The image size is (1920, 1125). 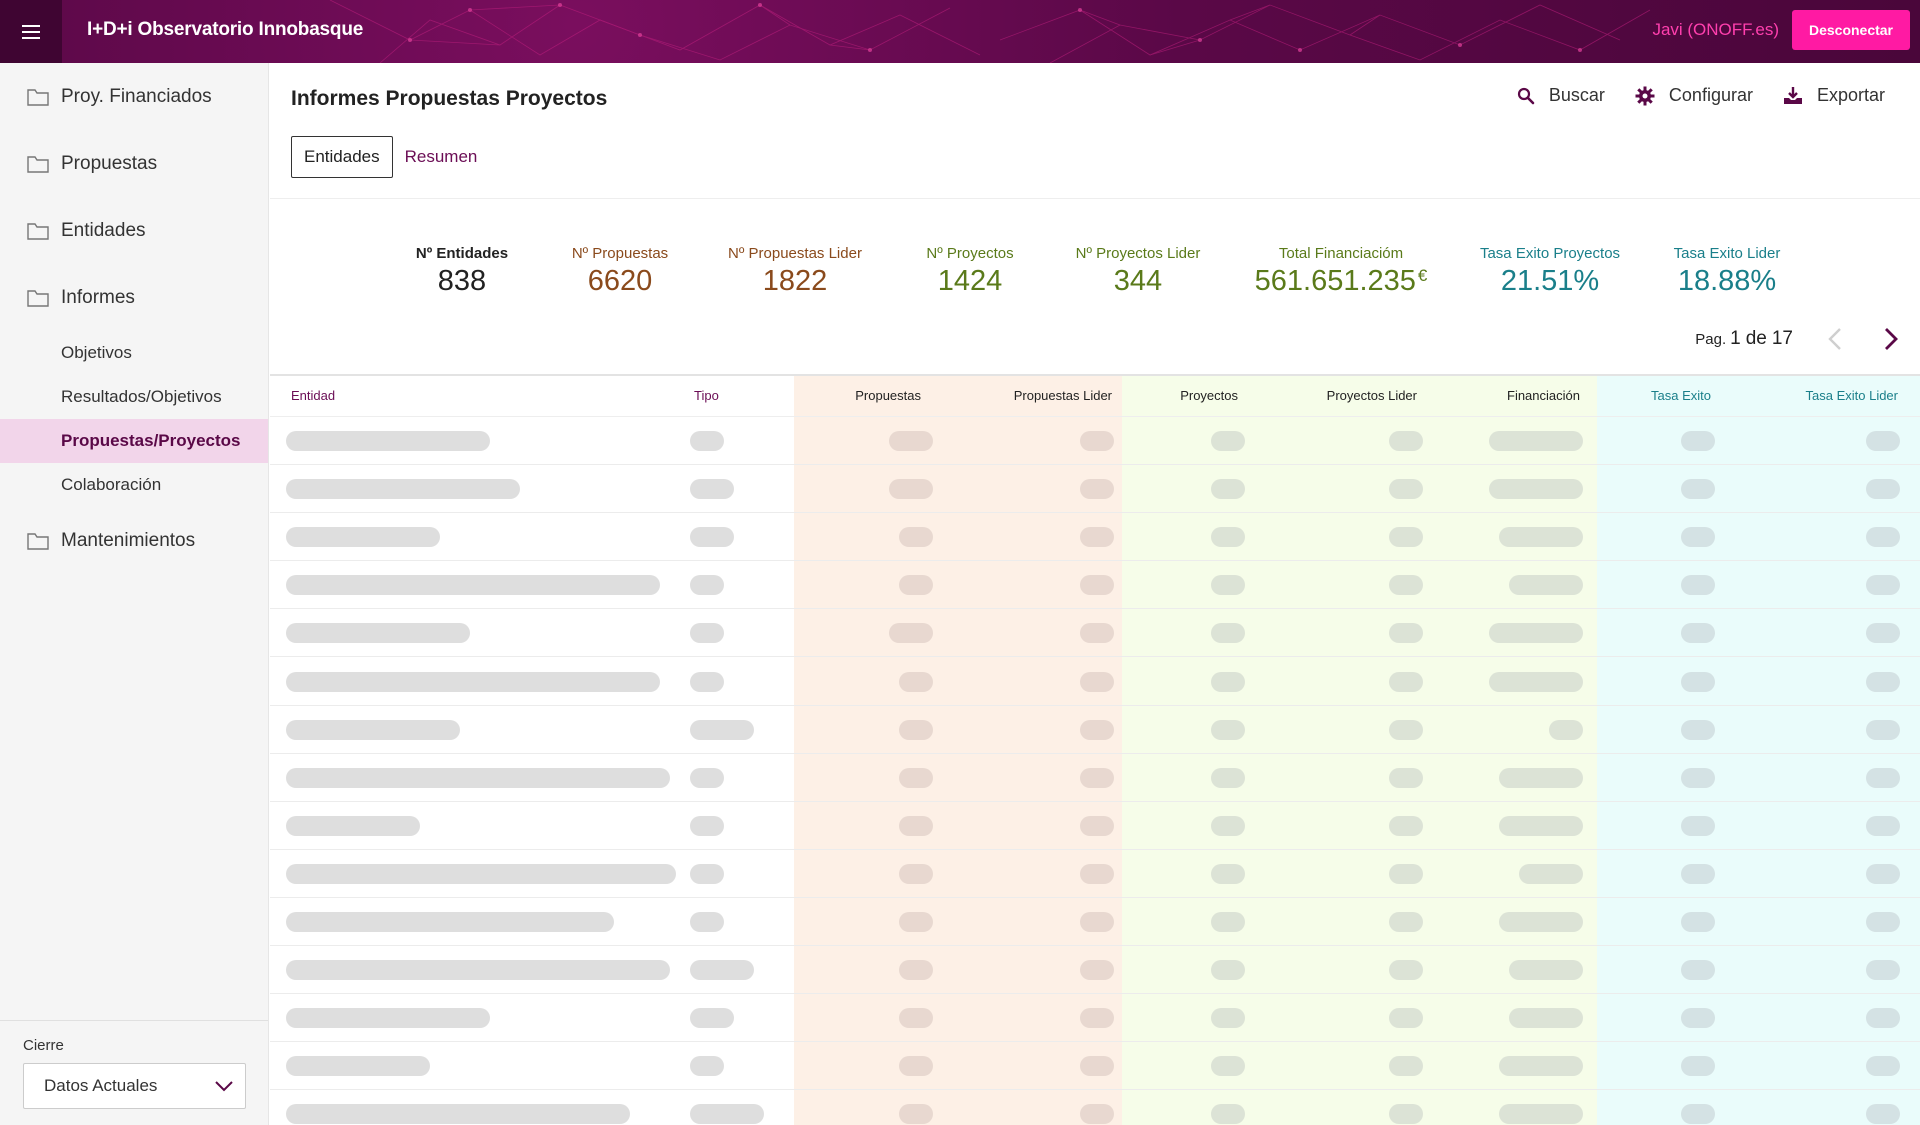 I want to click on logout-button: Desconectar, so click(x=1851, y=30).